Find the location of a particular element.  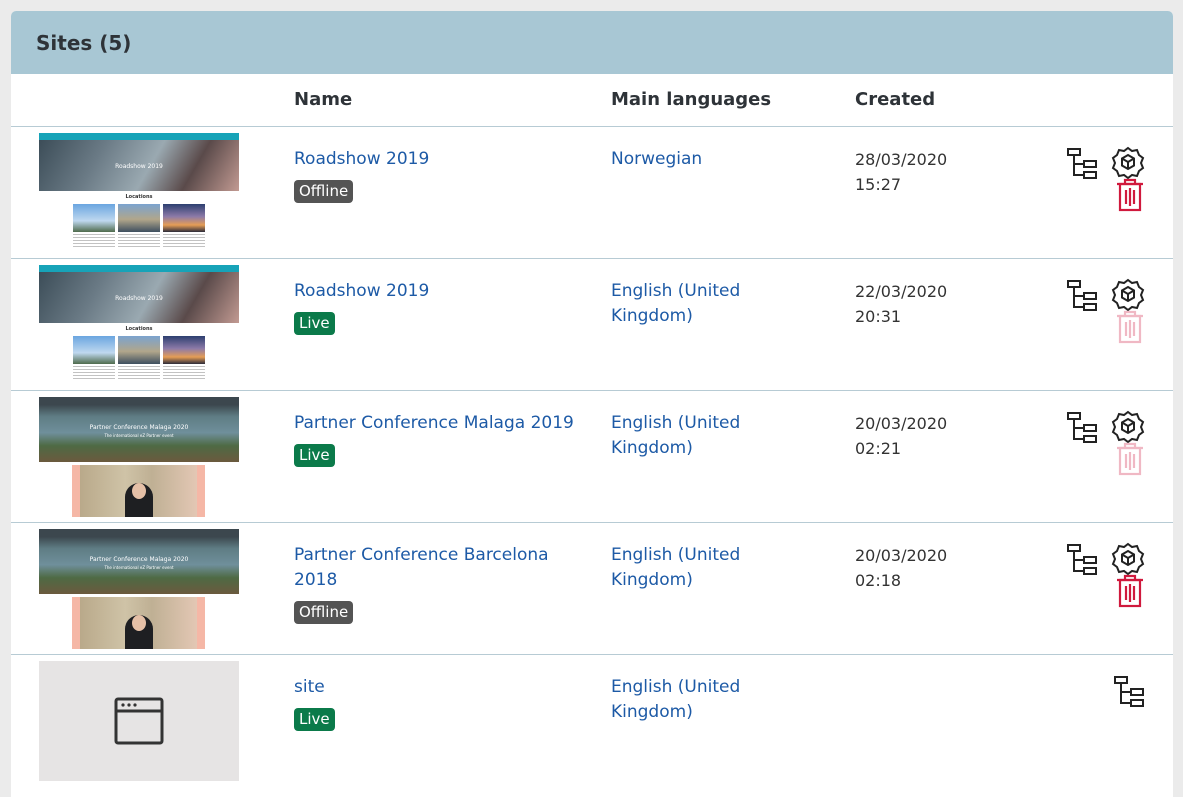

column-header-created: Created is located at coordinates (895, 99).